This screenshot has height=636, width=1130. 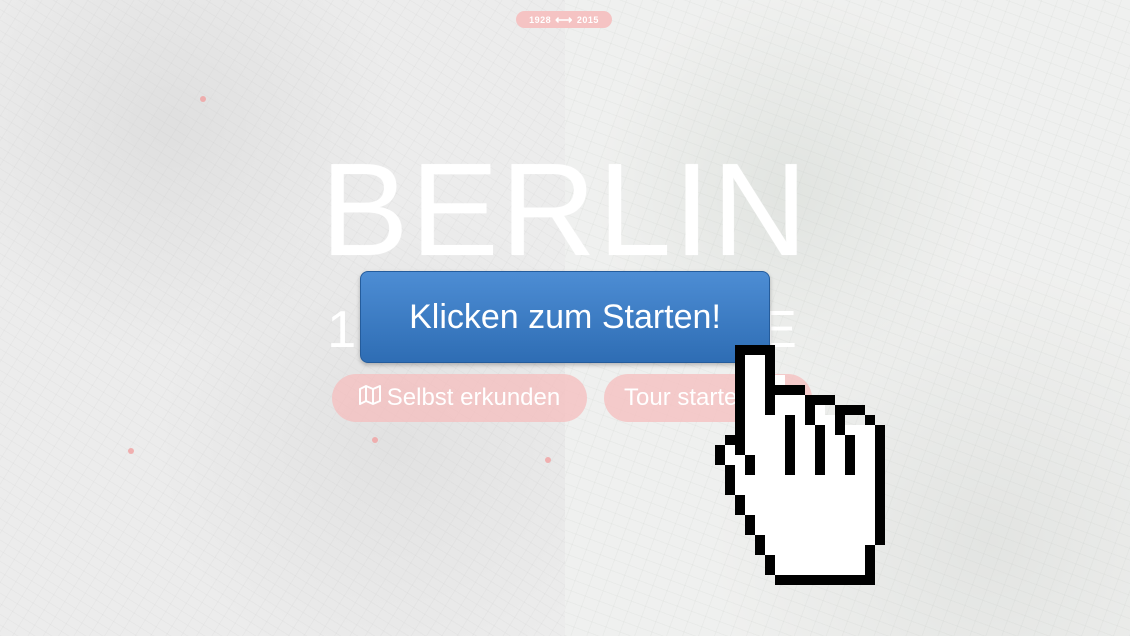 I want to click on start-button: Klicken zum Starten!, so click(x=565, y=317).